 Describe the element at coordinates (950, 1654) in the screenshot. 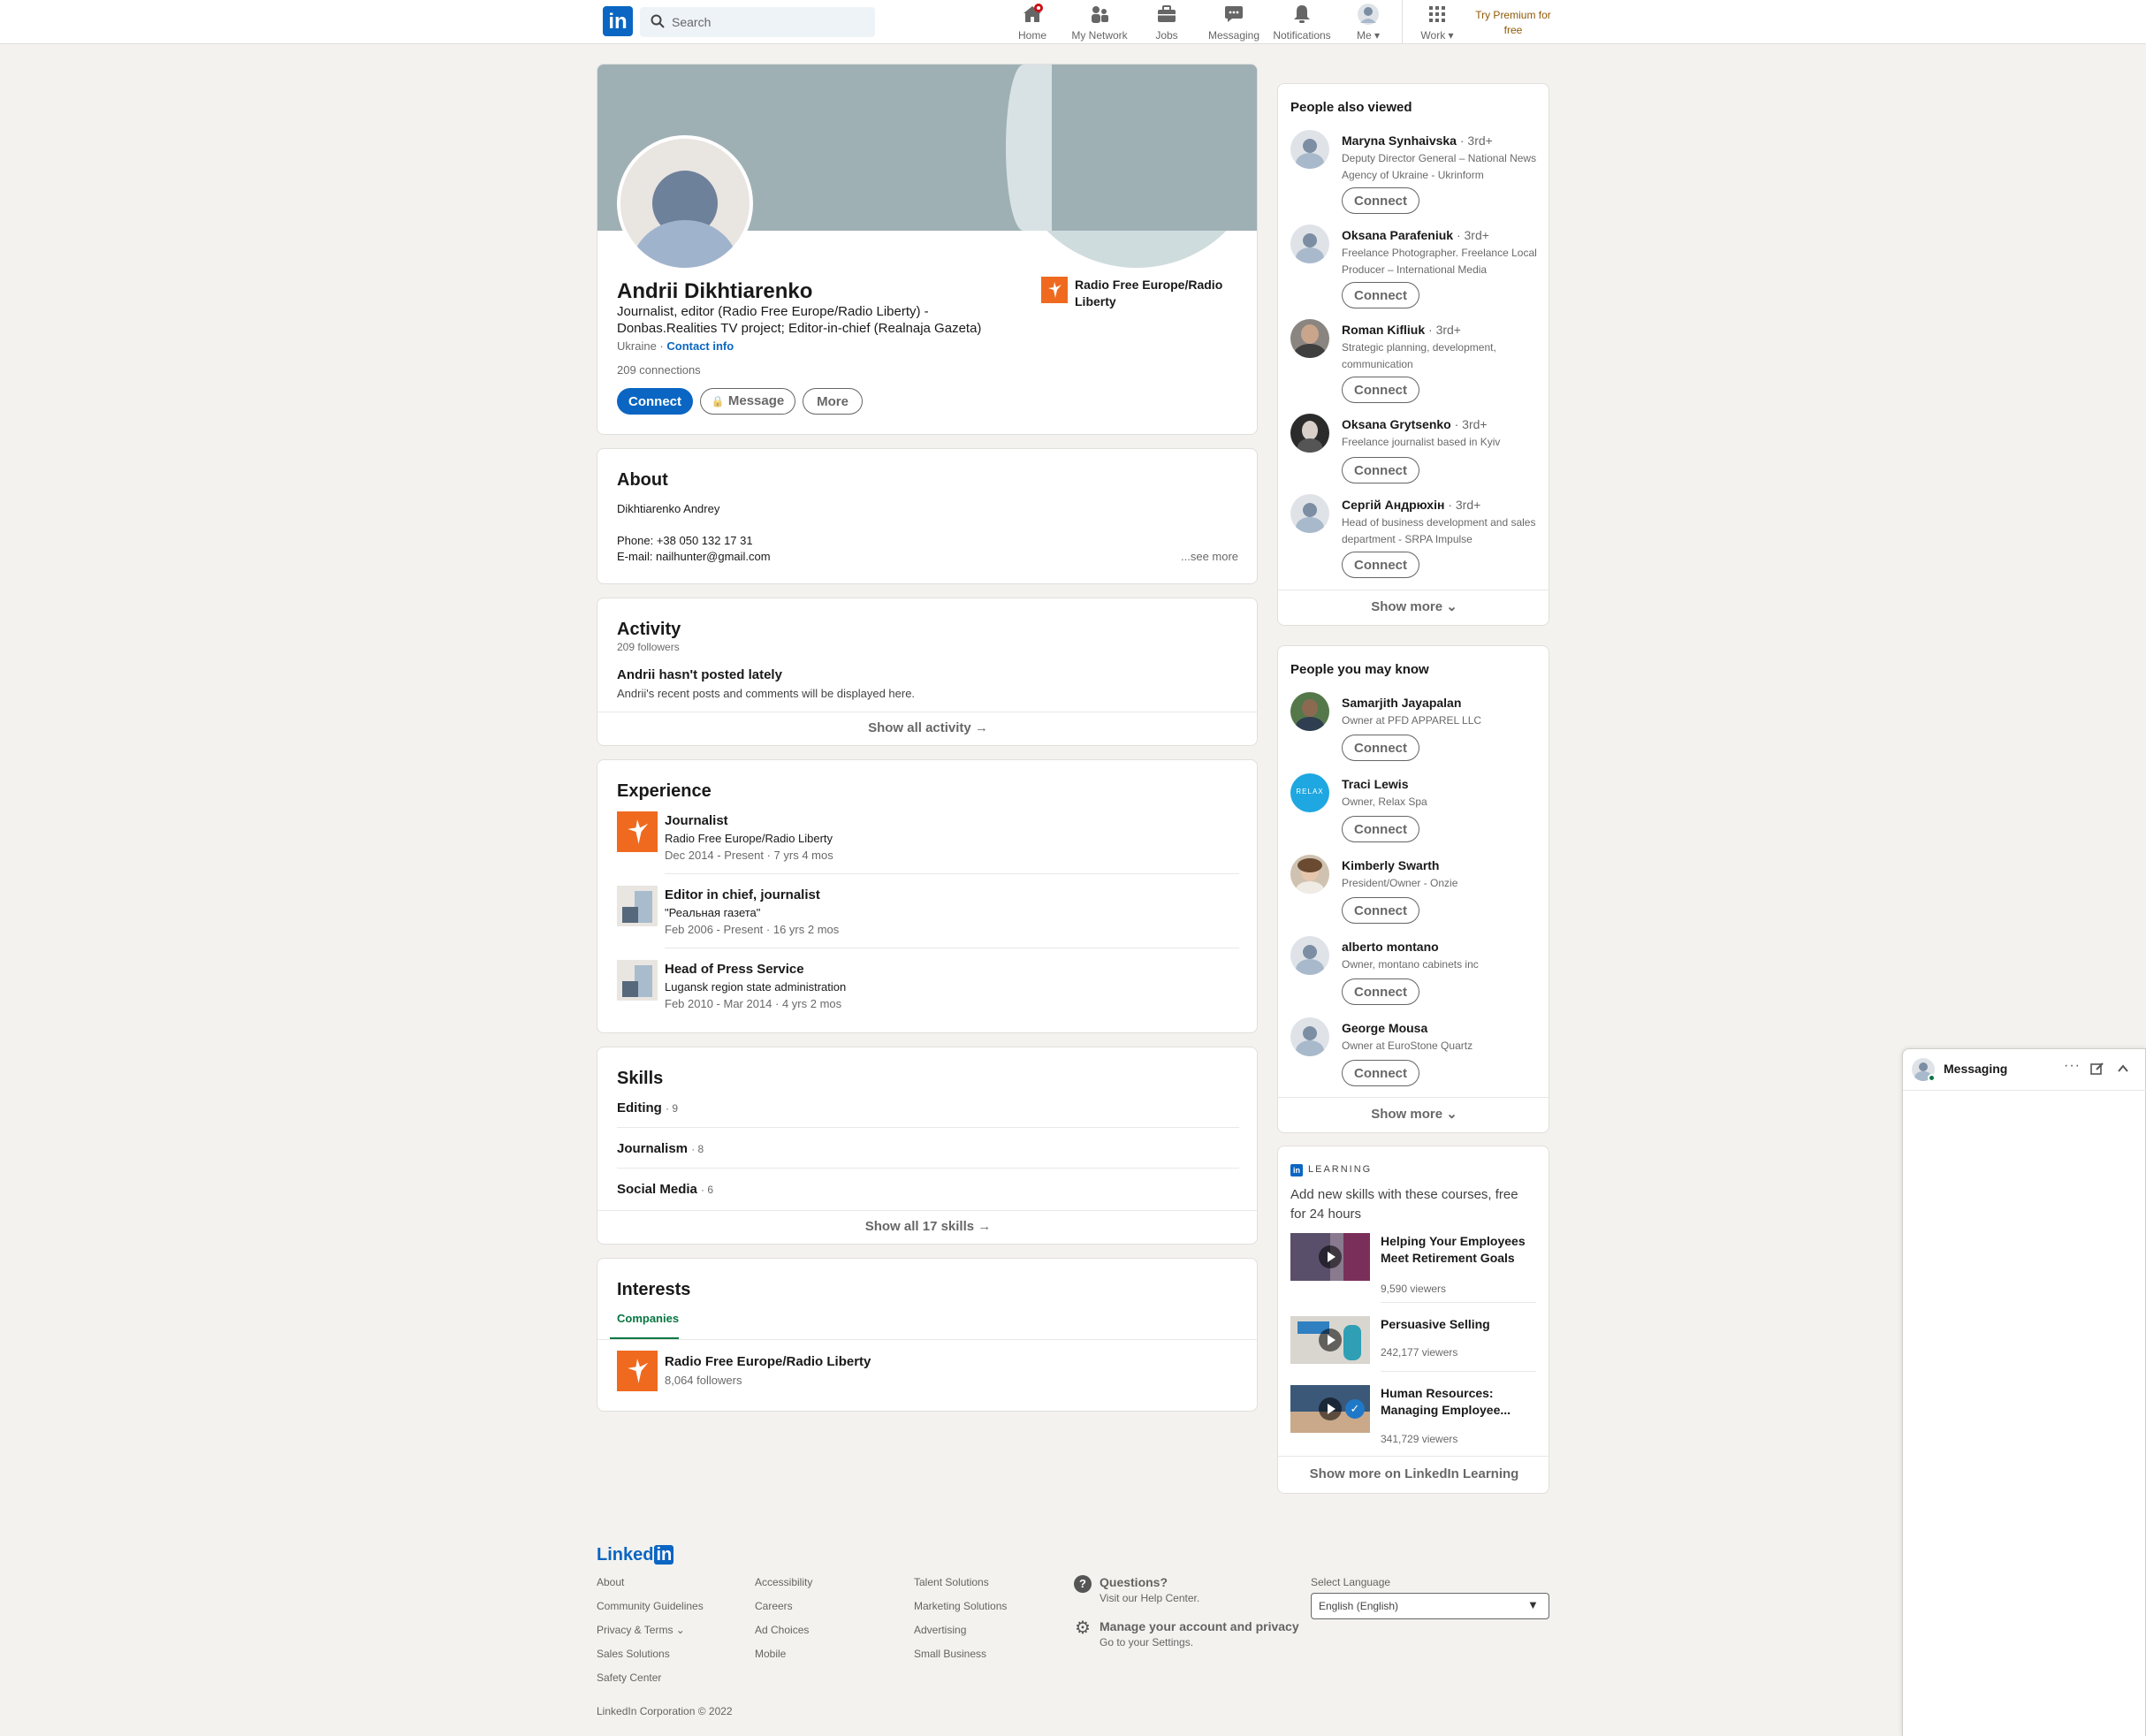

I see `footer-link: Small Business` at that location.